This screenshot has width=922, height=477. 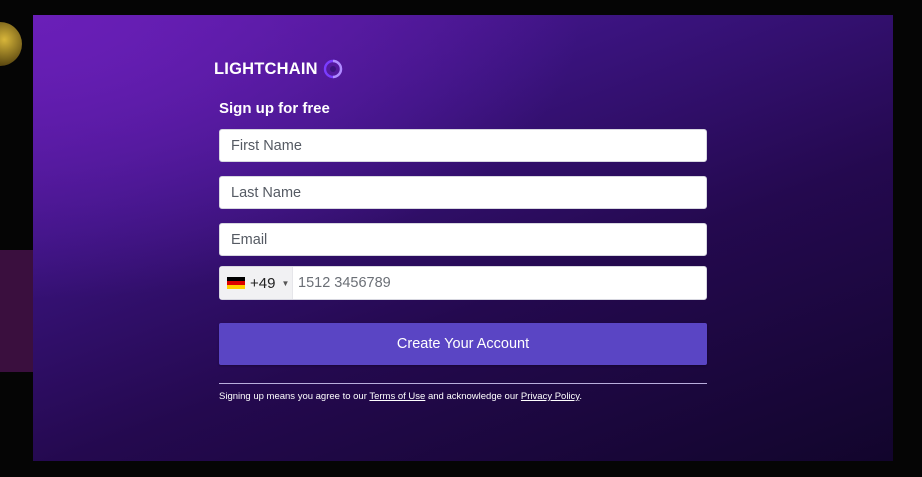 I want to click on caret-down-icon: ▼, so click(x=285, y=283).